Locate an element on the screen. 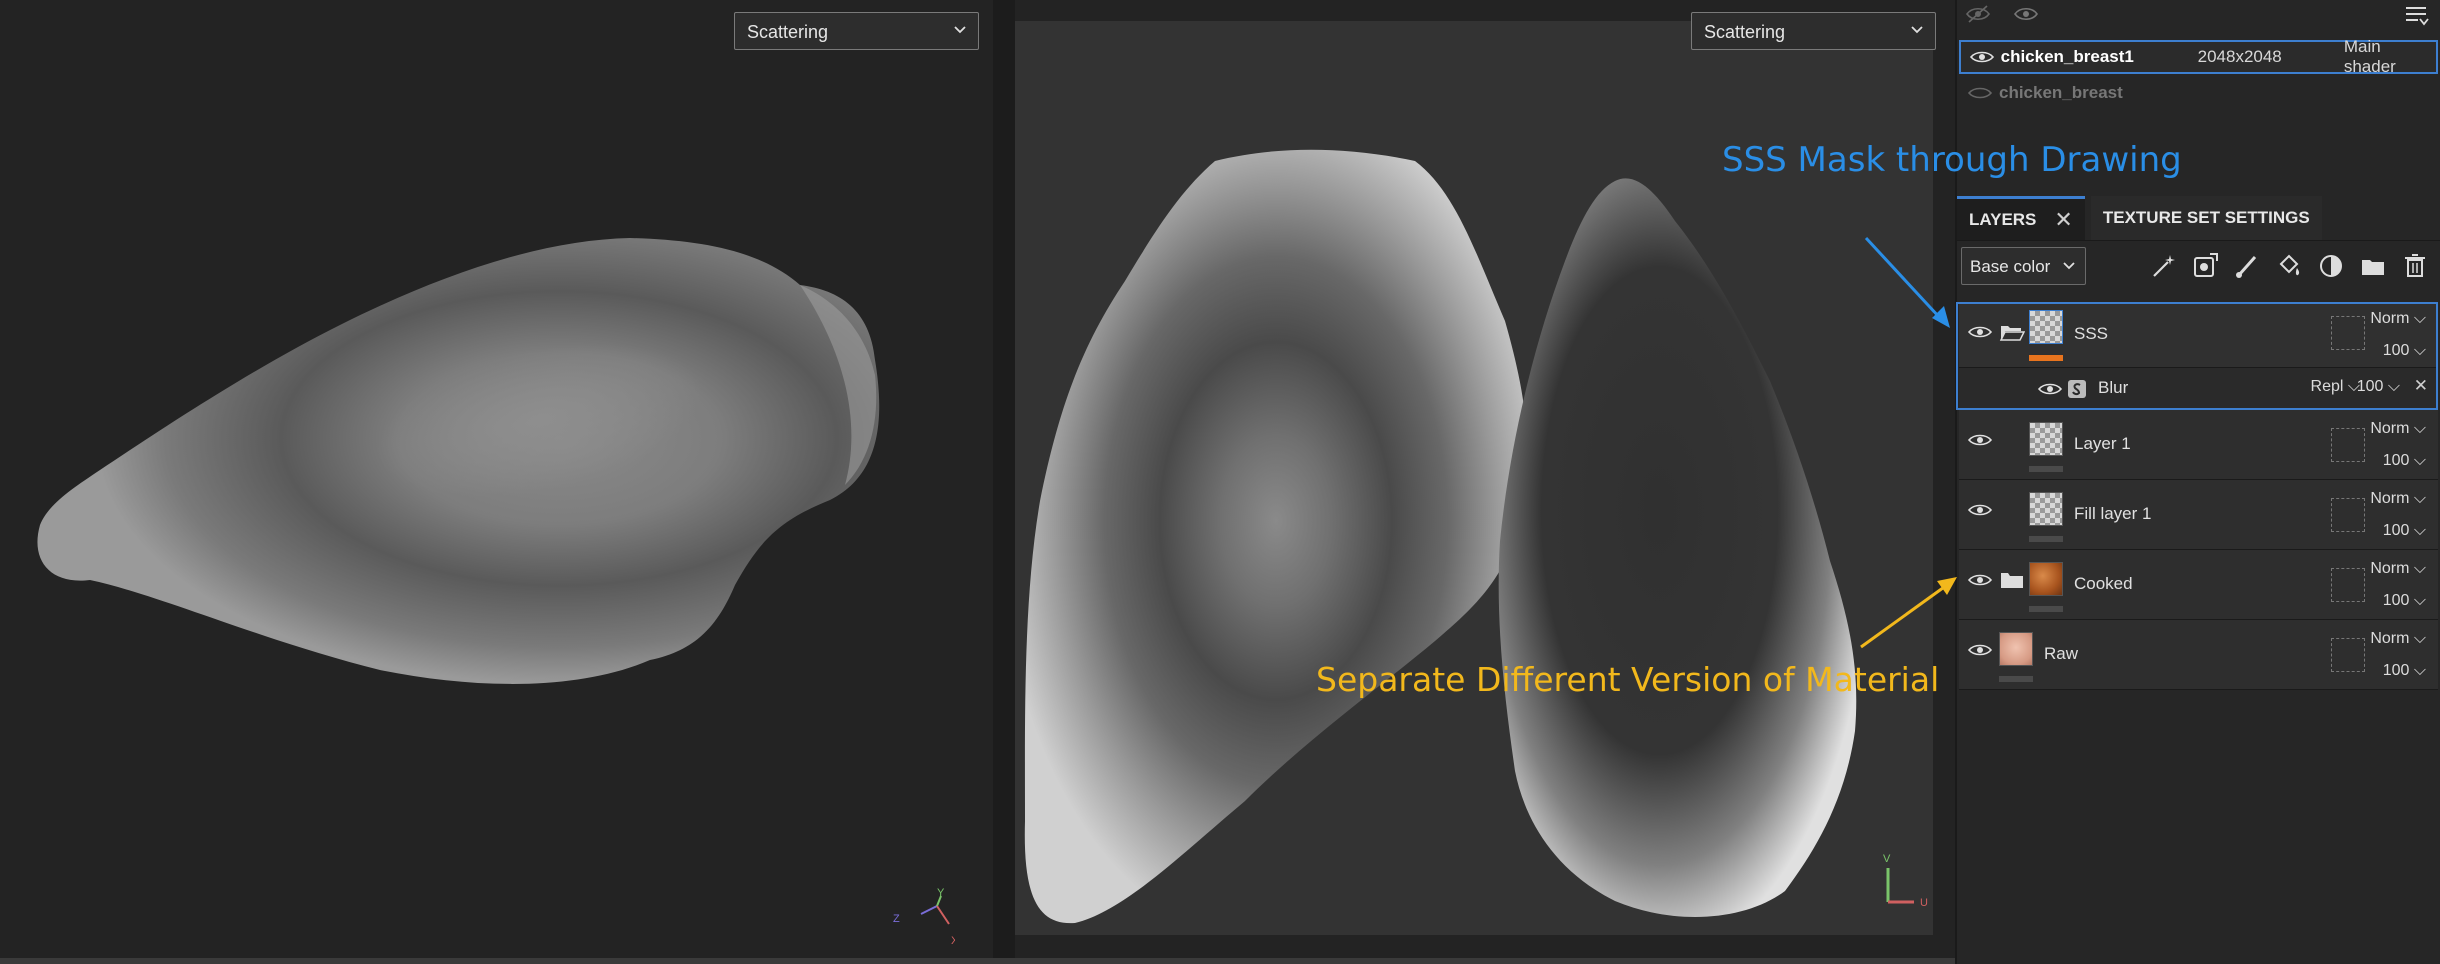 Image resolution: width=2440 pixels, height=964 pixels. effect-opacity-value: 100 is located at coordinates (2370, 386).